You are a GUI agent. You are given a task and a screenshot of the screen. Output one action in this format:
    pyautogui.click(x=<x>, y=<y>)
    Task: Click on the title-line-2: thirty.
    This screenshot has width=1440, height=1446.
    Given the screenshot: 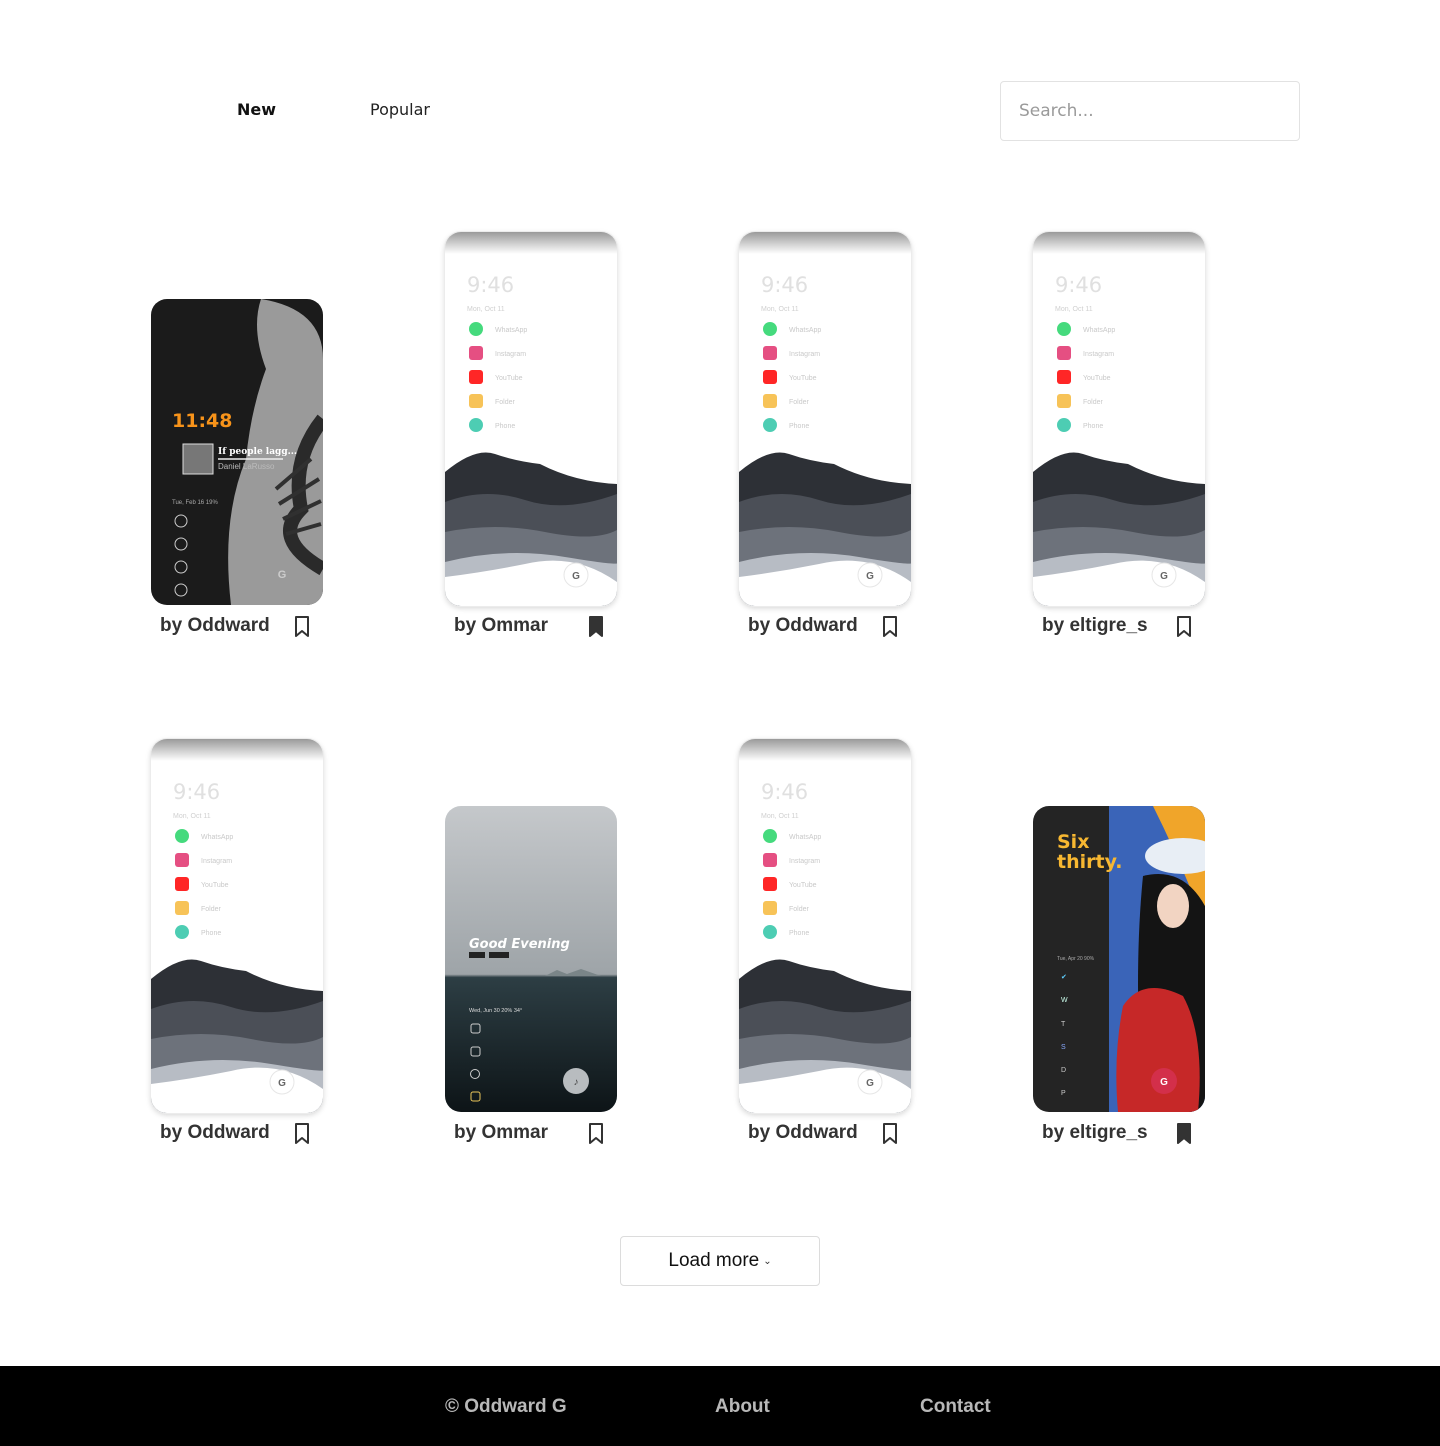 What is the action you would take?
    pyautogui.click(x=1089, y=862)
    